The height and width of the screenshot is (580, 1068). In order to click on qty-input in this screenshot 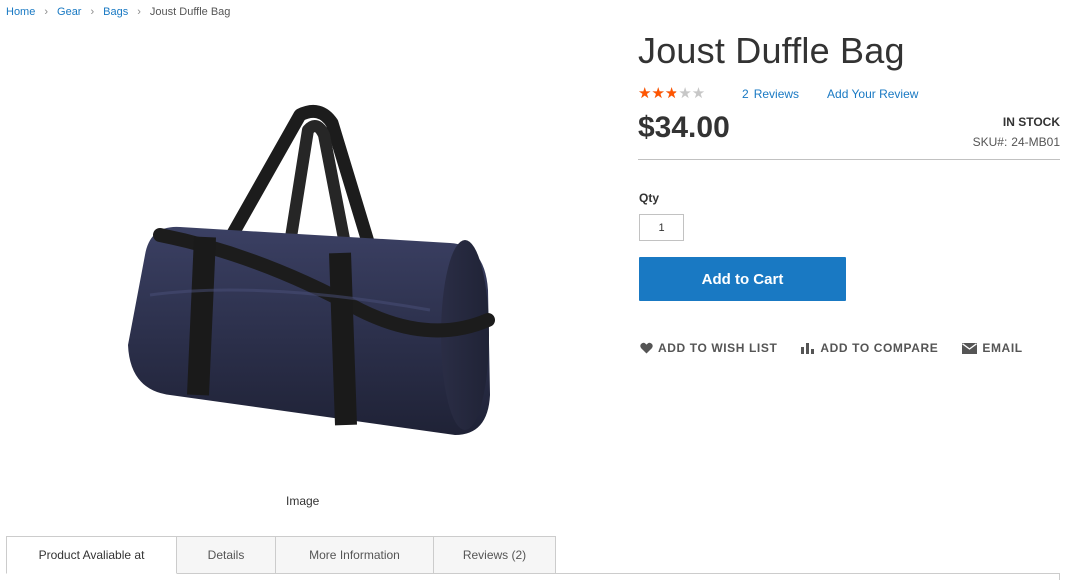, I will do `click(661, 227)`.